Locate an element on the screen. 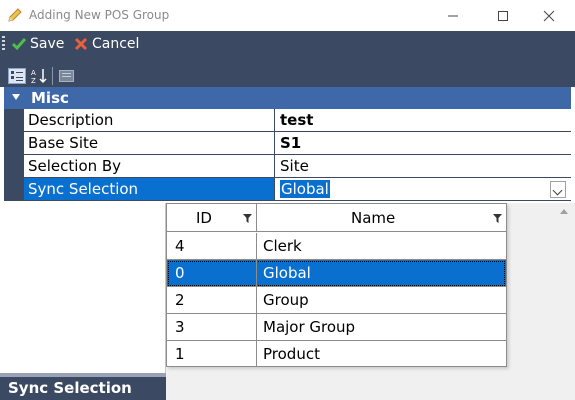 This screenshot has width=575, height=400. list-item: 3 Major Group is located at coordinates (336, 327).